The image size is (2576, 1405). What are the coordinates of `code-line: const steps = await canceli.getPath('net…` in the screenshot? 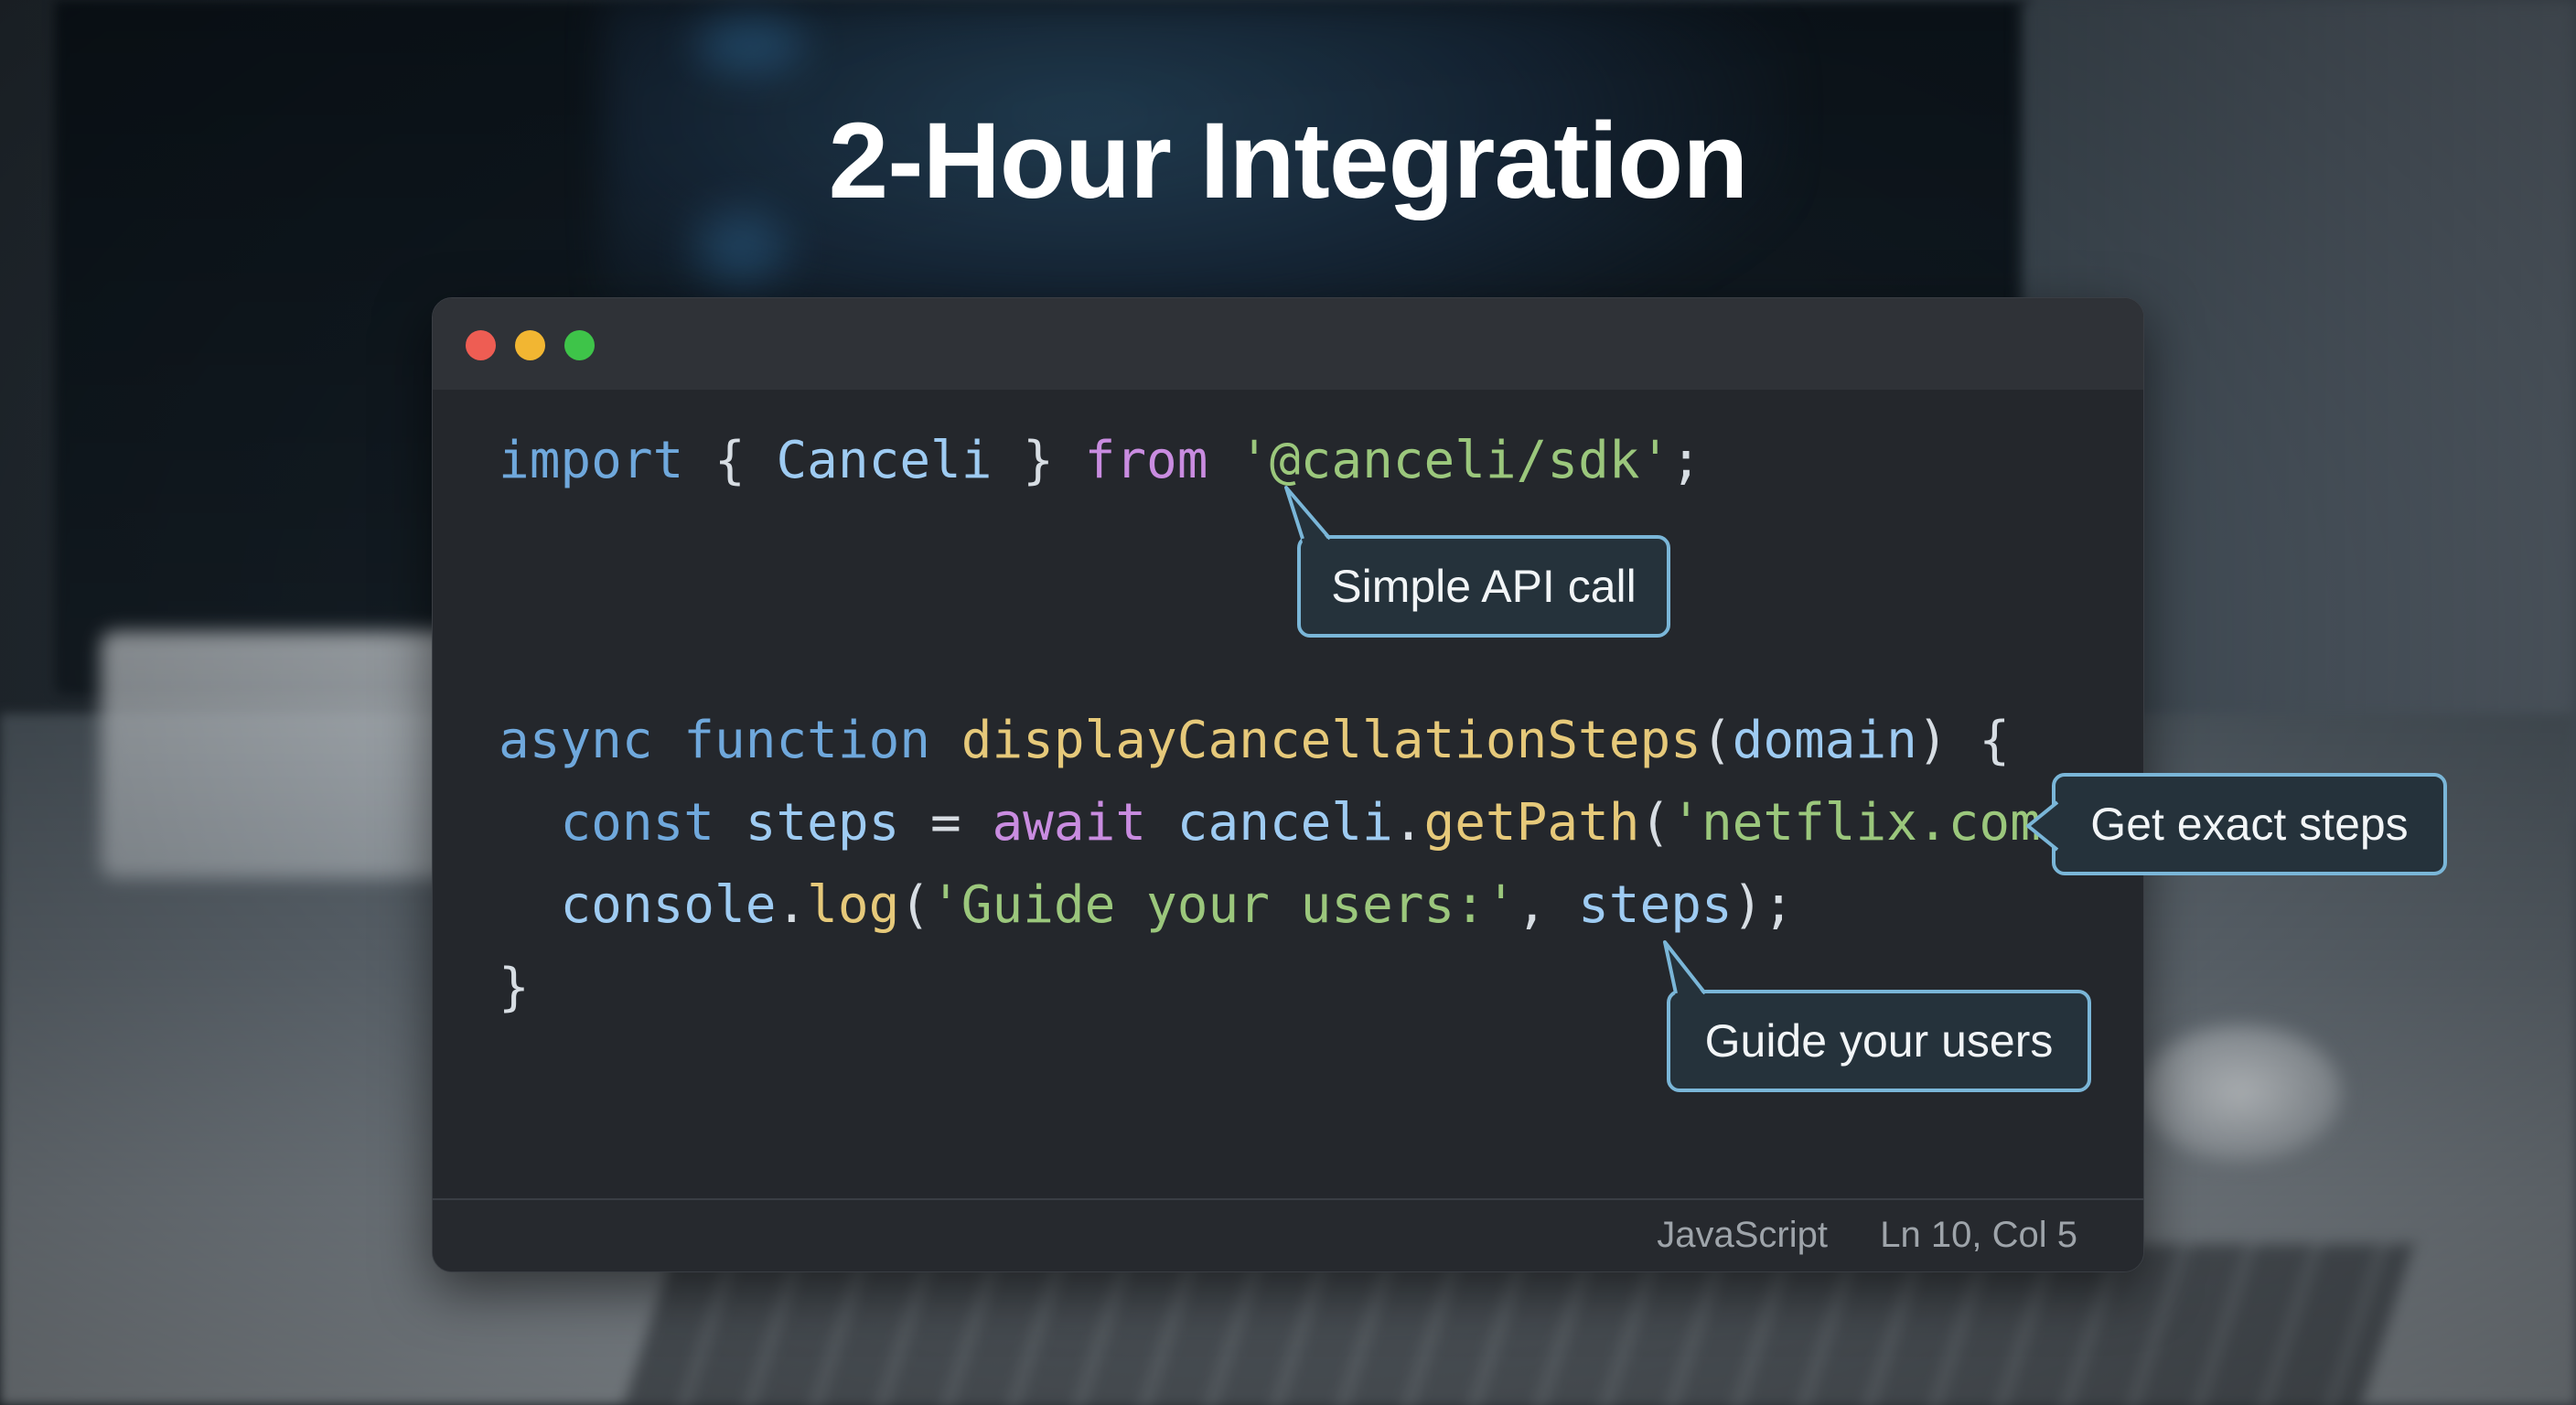 It's located at (1316, 823).